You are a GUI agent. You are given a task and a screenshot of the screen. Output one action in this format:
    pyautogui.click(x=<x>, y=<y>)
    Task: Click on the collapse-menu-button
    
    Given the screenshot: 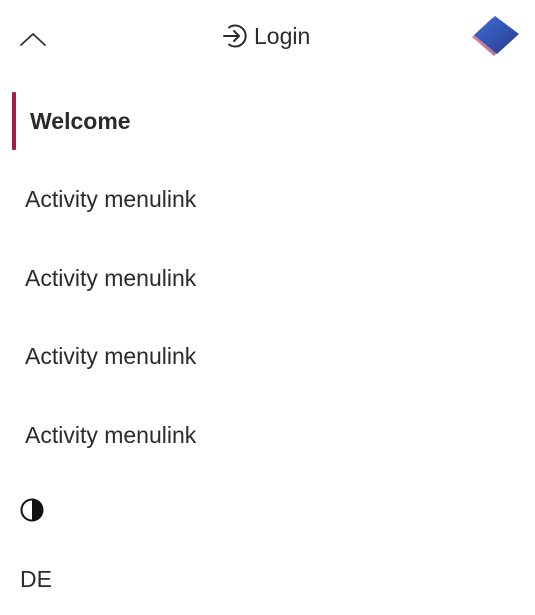 What is the action you would take?
    pyautogui.click(x=33, y=39)
    